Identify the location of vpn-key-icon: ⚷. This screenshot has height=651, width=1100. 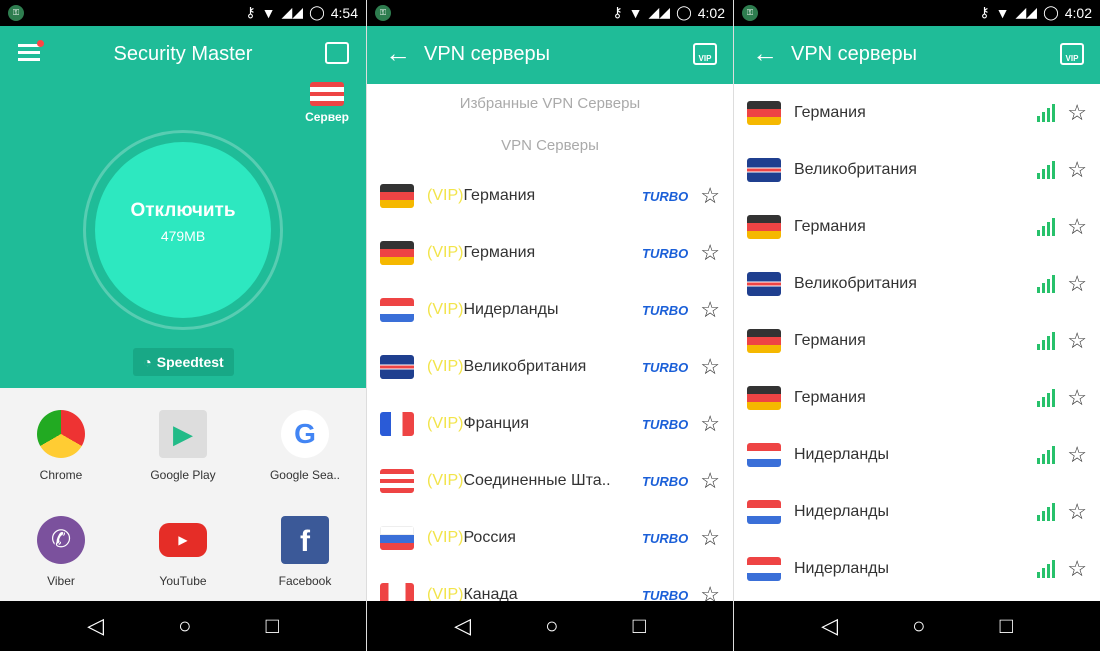
(250, 12).